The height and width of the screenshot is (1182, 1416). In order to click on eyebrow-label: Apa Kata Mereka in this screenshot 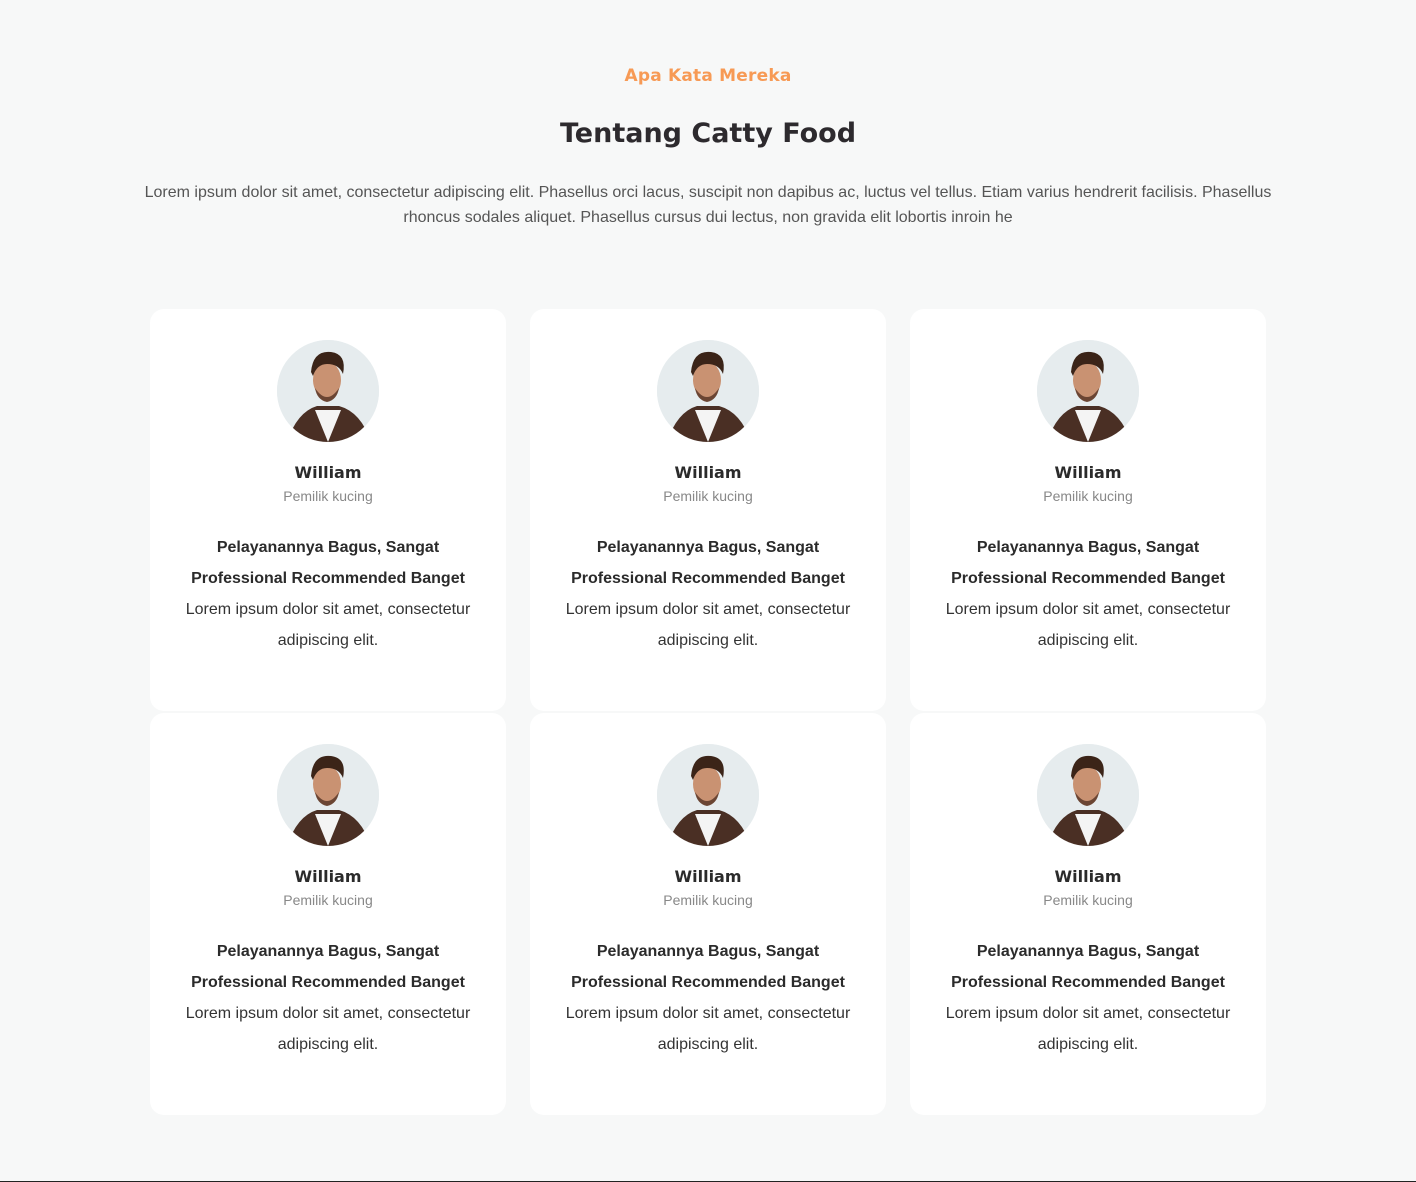, I will do `click(708, 76)`.